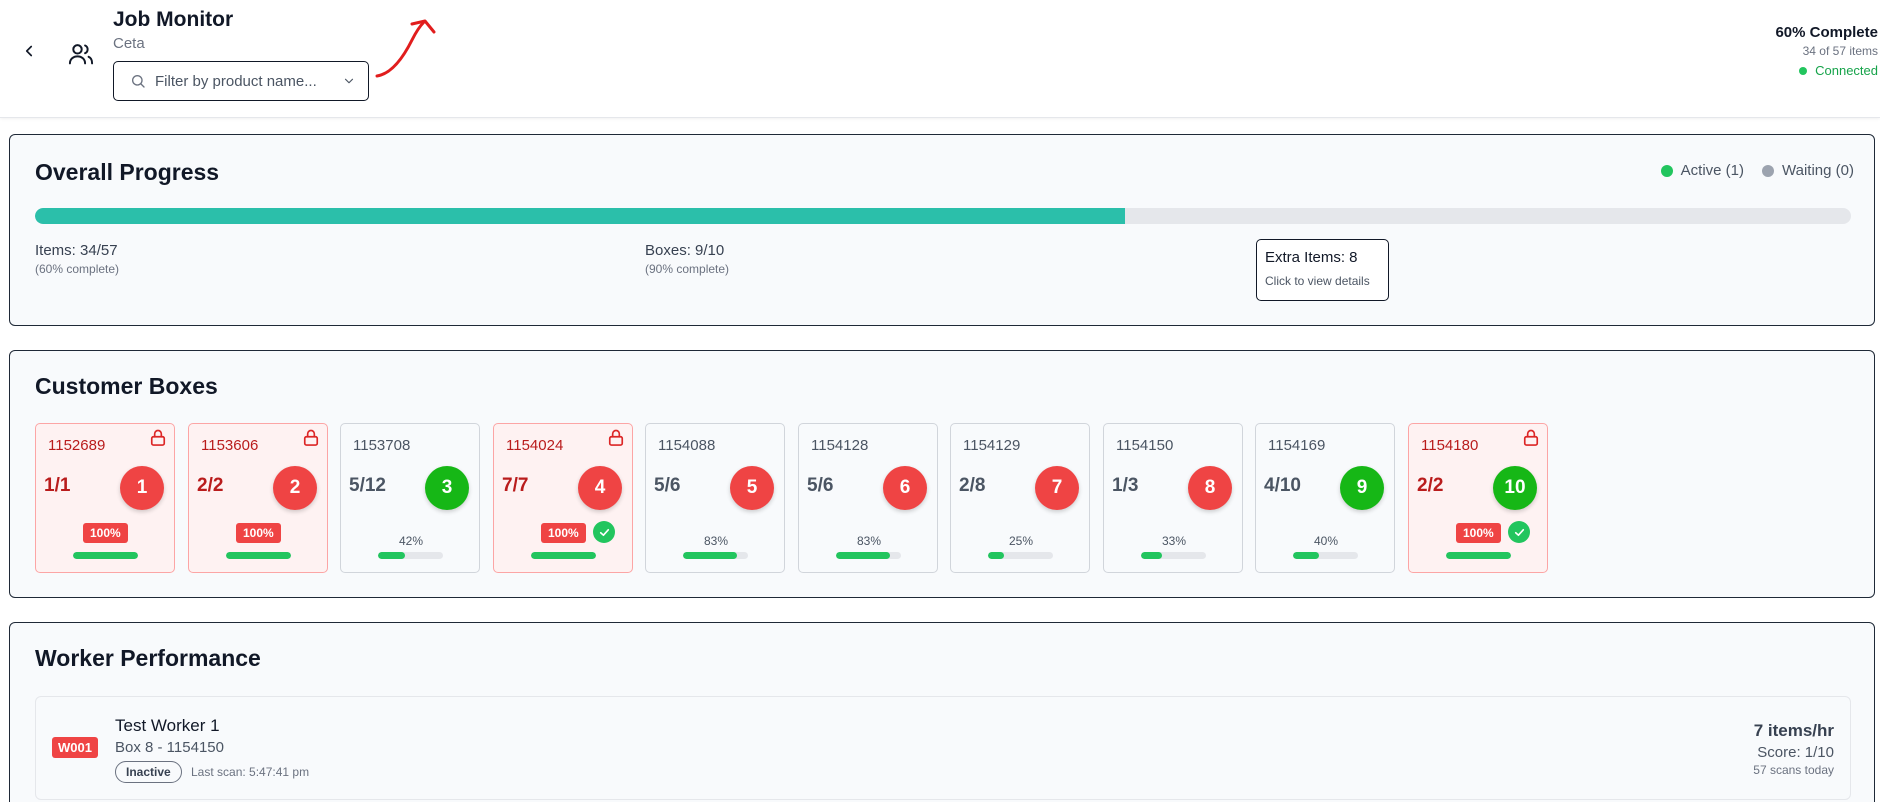 Image resolution: width=1880 pixels, height=802 pixels. I want to click on customer-box-tile: 1154128 5/6 6 83%, so click(868, 498).